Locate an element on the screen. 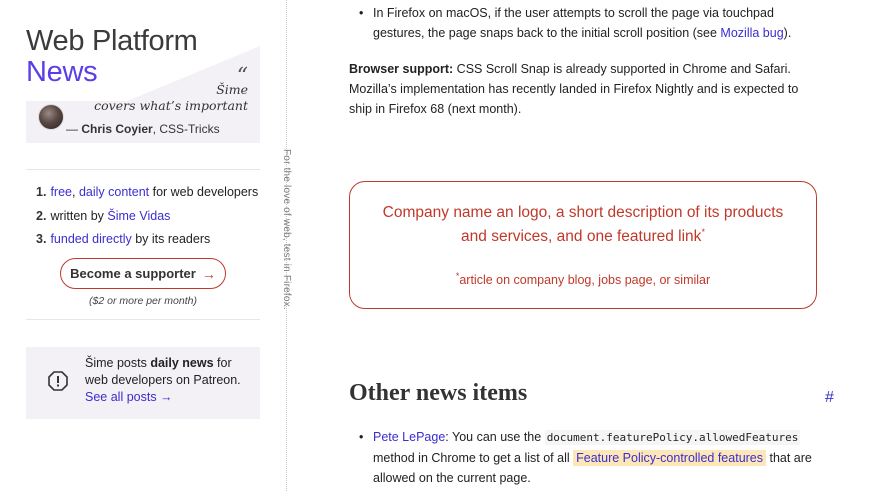 The height and width of the screenshot is (491, 880). feature-pre: written by is located at coordinates (79, 215).